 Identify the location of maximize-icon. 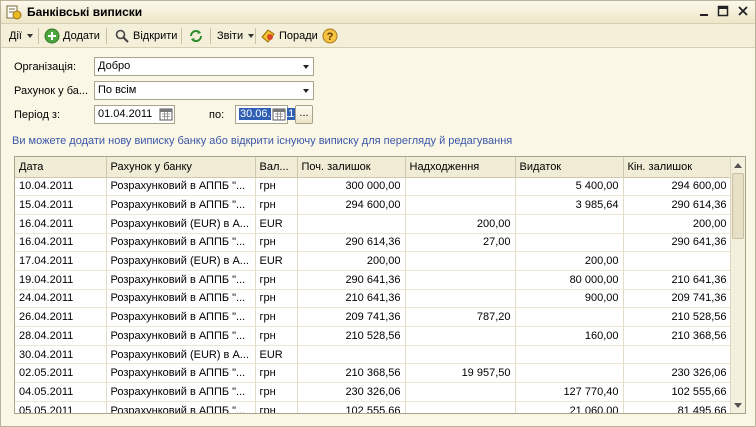
(723, 12).